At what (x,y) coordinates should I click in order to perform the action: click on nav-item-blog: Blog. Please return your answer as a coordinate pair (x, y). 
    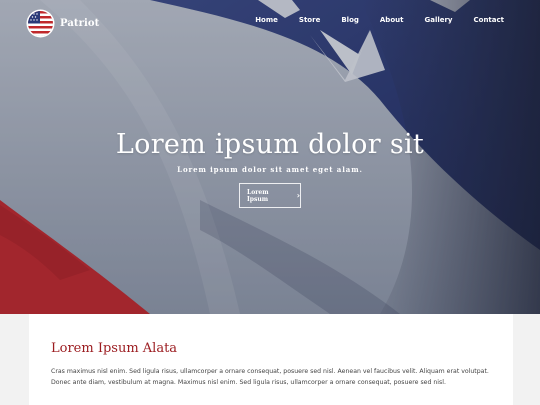
    Looking at the image, I should click on (350, 20).